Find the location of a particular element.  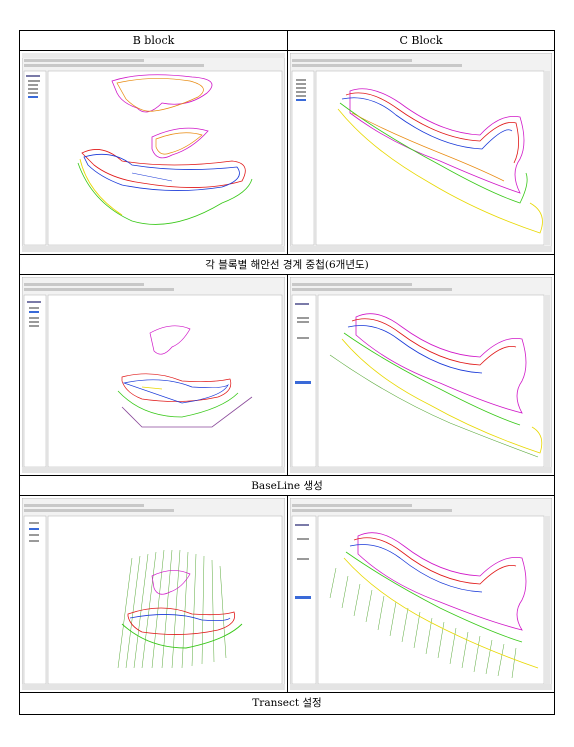

caption-transect: Transect 설정 is located at coordinates (287, 702).